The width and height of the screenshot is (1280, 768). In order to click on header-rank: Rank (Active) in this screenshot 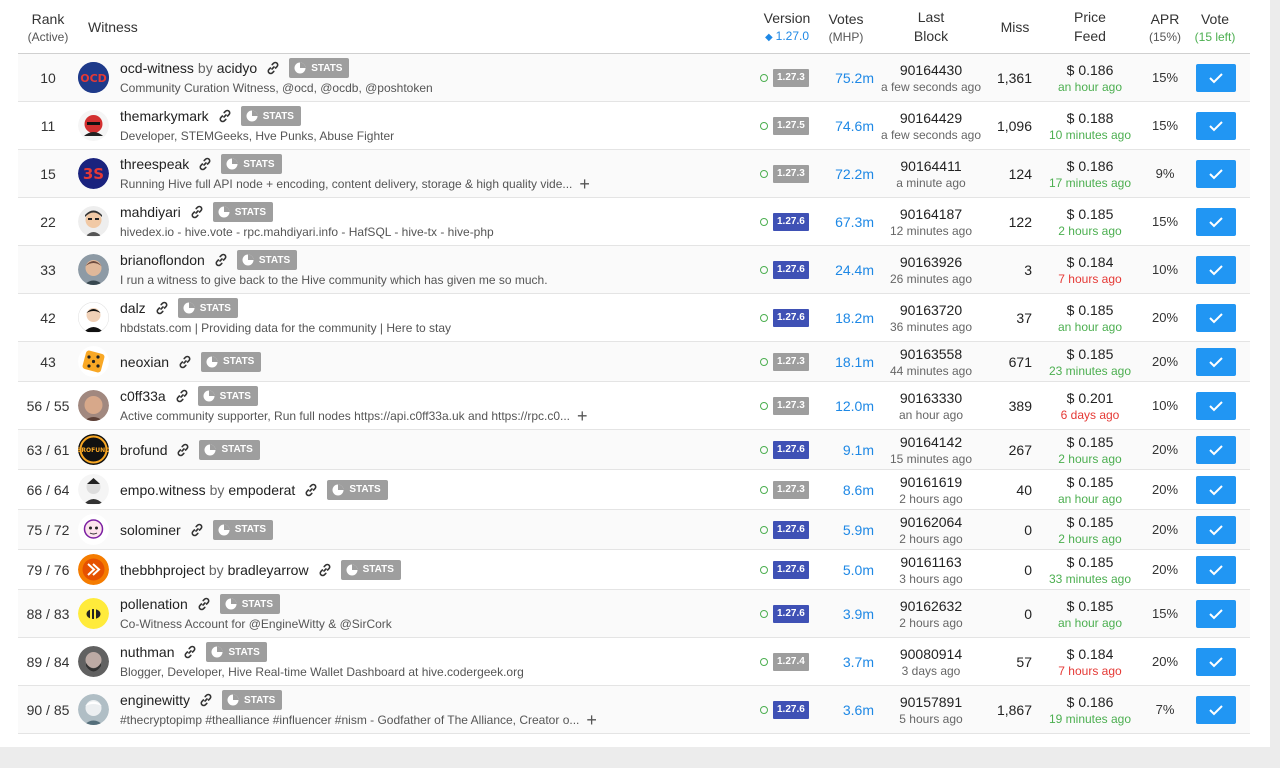, I will do `click(48, 27)`.